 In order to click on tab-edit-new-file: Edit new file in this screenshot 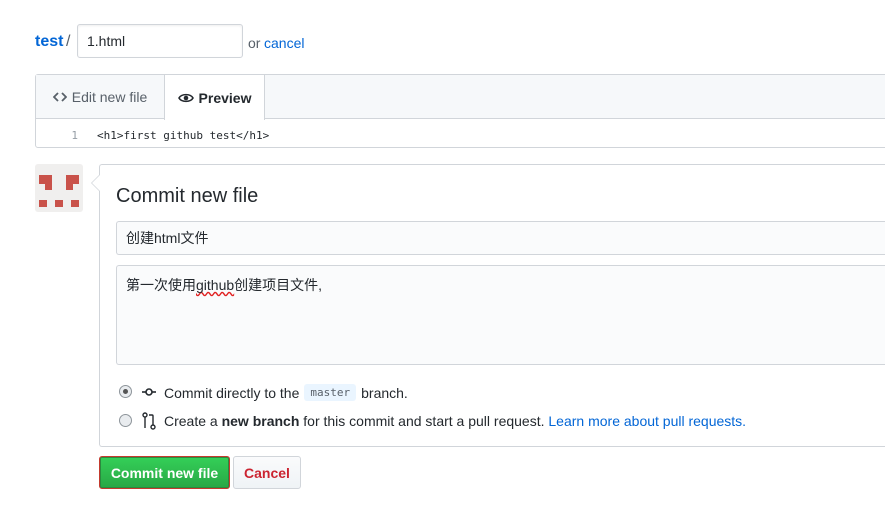, I will do `click(100, 97)`.